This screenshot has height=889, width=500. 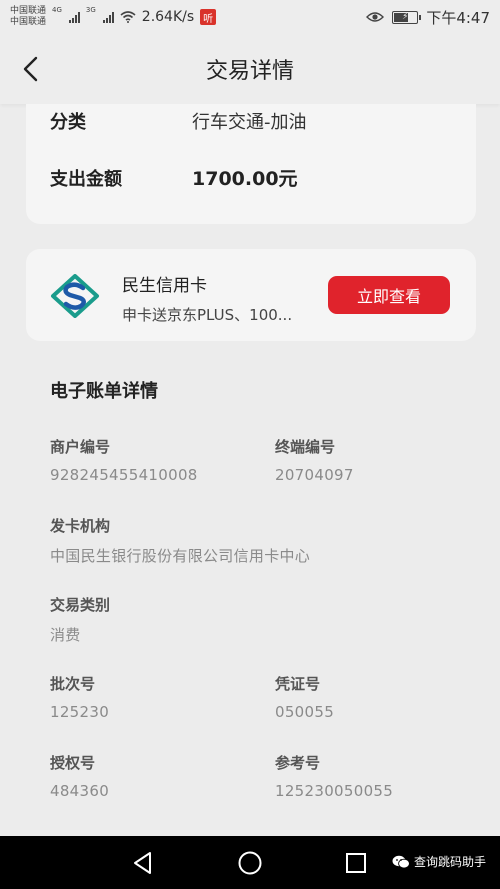 I want to click on view-now-button: 立即查看, so click(x=389, y=295).